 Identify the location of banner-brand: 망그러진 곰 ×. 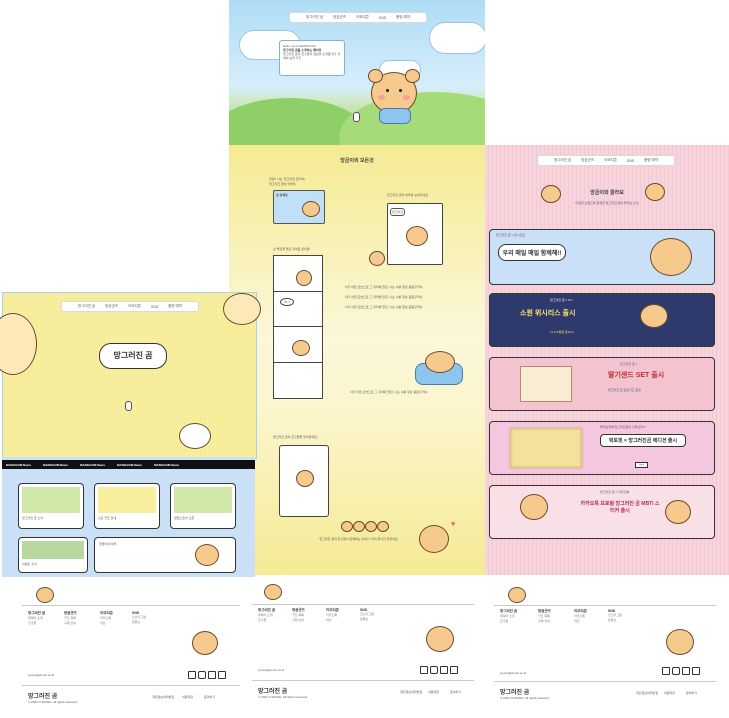
(629, 364).